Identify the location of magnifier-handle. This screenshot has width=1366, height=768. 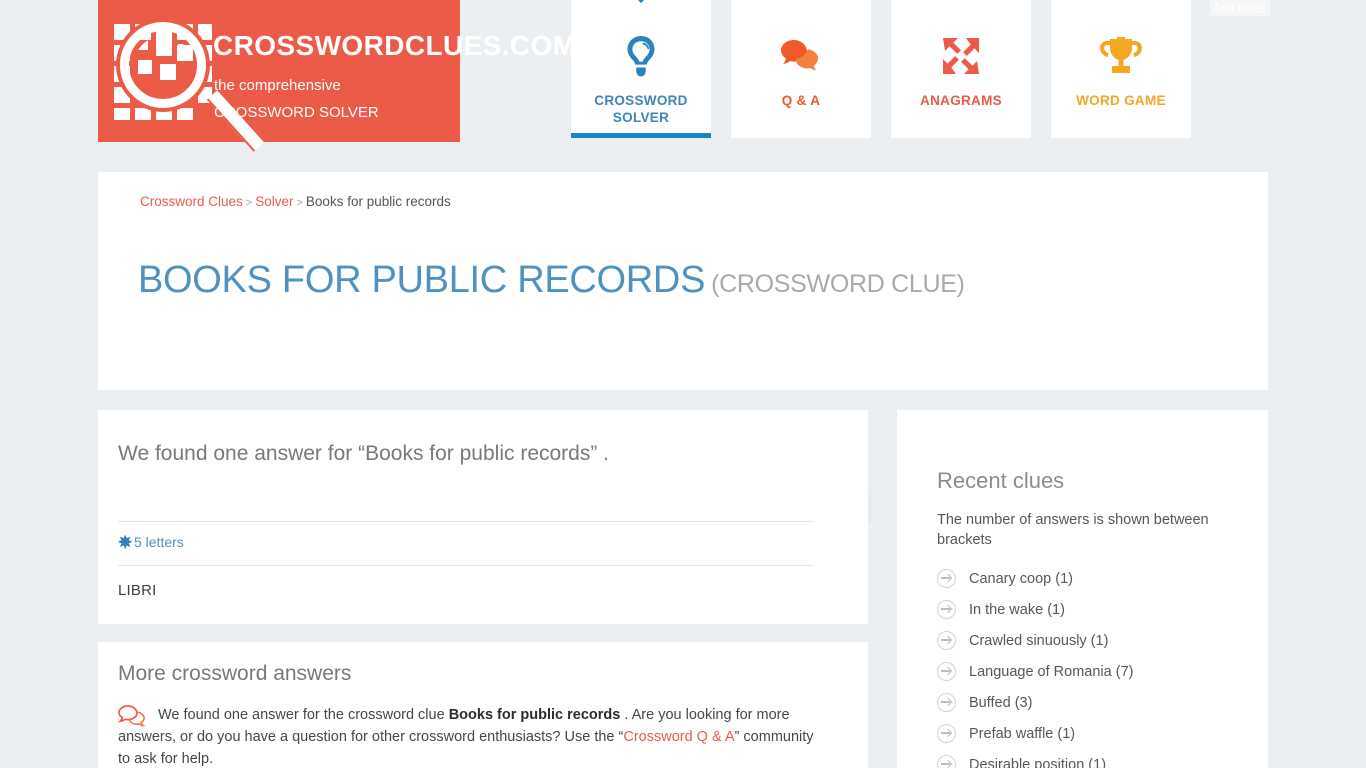
(235, 121).